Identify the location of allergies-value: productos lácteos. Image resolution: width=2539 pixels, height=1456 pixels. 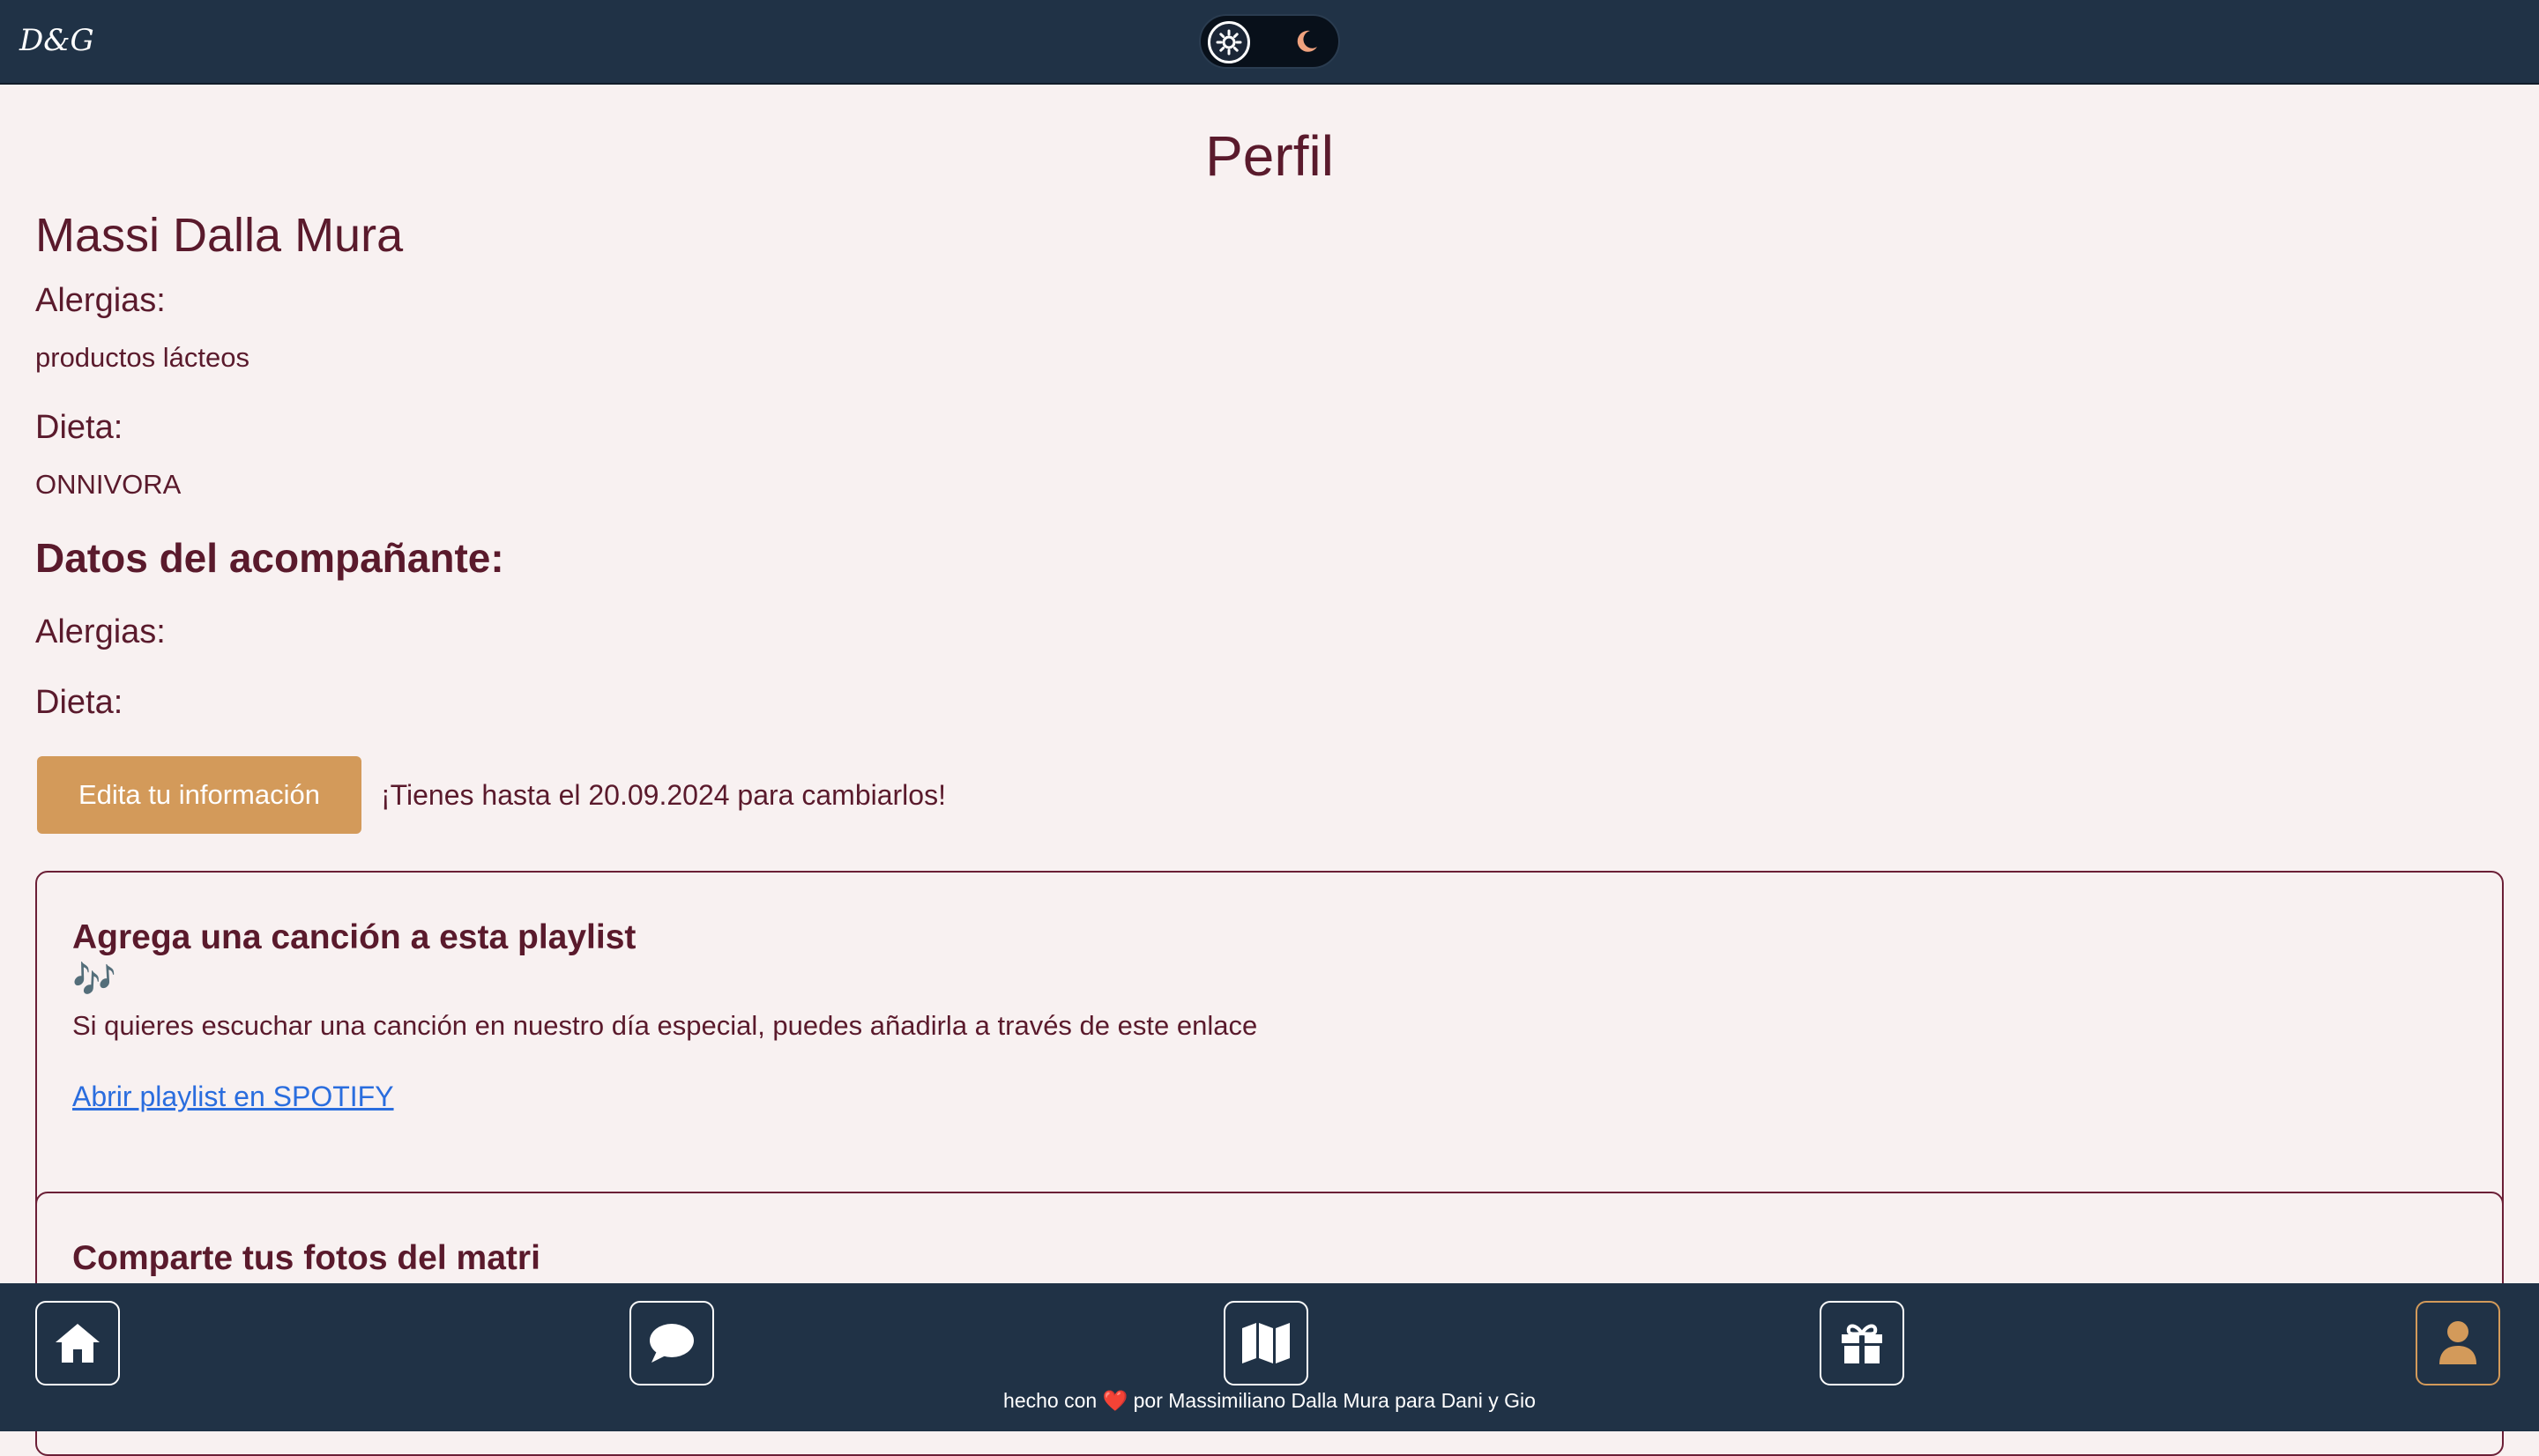
(142, 357).